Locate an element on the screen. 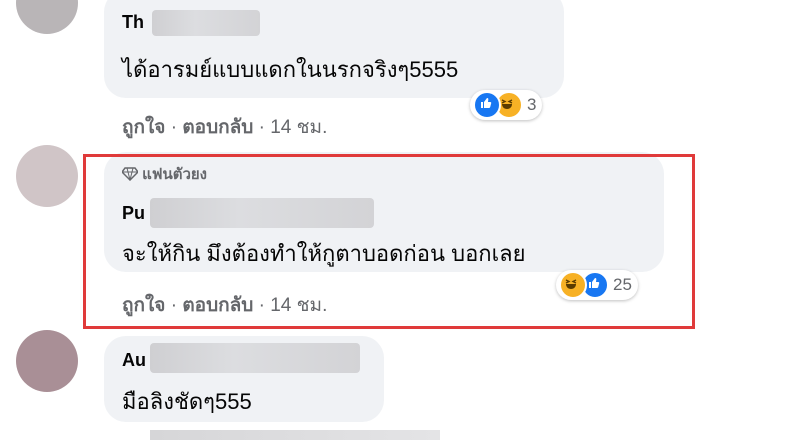 Image resolution: width=800 pixels, height=440 pixels. comment-text: มือลิงชัดๆ555 is located at coordinates (187, 401).